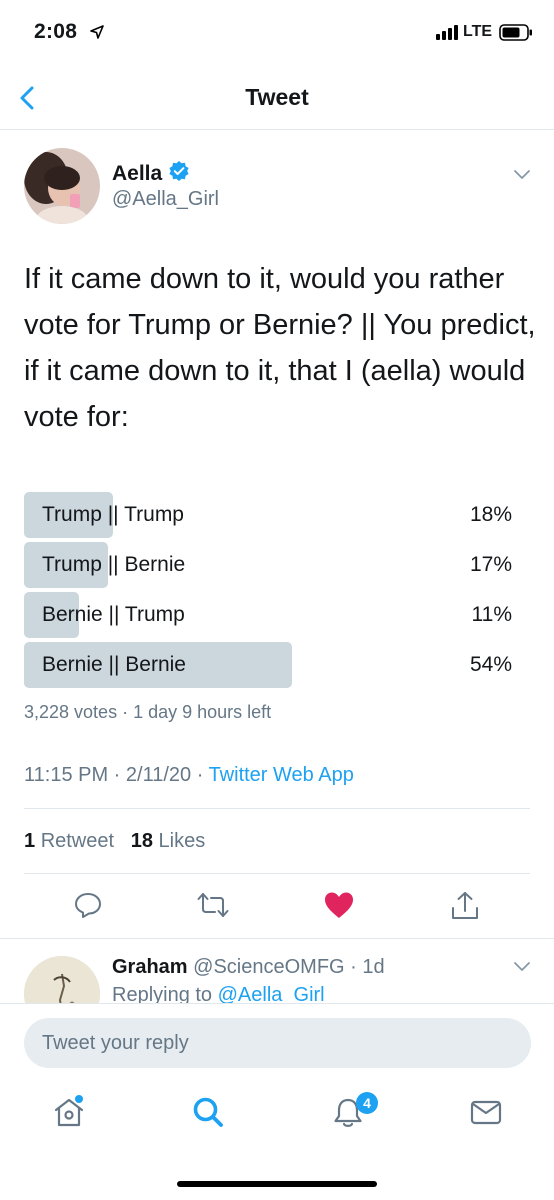  What do you see at coordinates (448, 34) in the screenshot?
I see `cellular-signal-icon` at bounding box center [448, 34].